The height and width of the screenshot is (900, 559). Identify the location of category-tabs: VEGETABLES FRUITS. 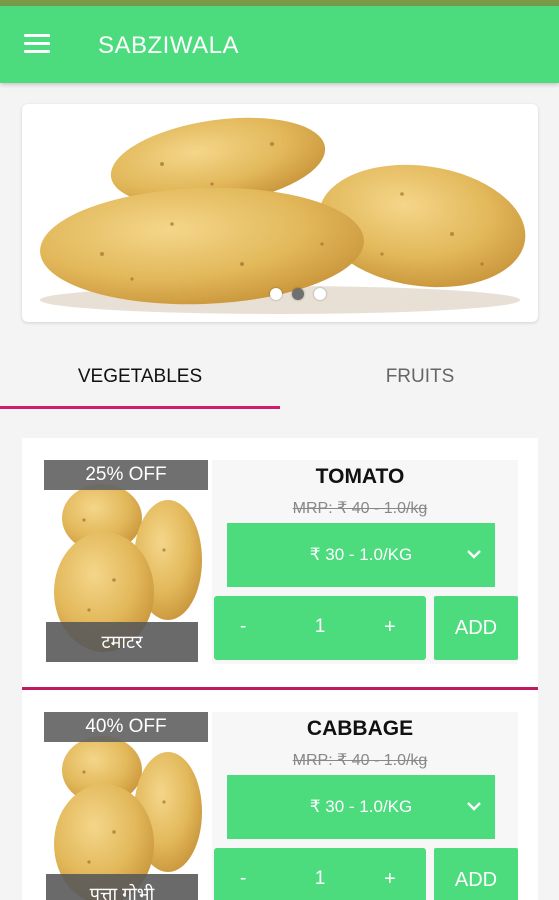
(279, 377).